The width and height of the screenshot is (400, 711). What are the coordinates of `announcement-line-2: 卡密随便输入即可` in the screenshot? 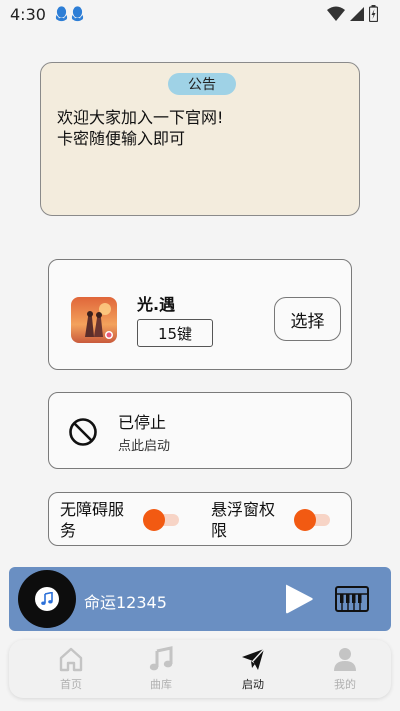 It's located at (121, 138).